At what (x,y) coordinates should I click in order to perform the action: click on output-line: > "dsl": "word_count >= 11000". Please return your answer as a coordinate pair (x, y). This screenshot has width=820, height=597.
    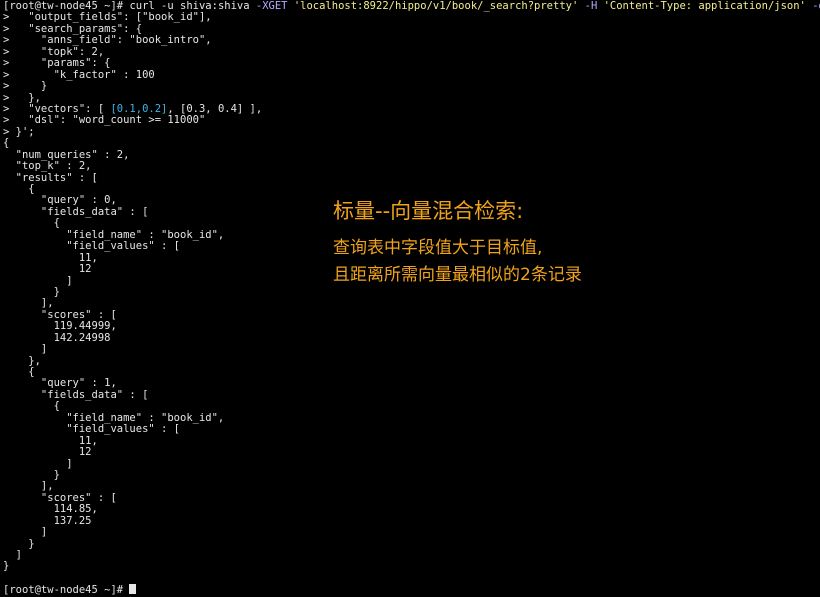
    Looking at the image, I should click on (104, 120).